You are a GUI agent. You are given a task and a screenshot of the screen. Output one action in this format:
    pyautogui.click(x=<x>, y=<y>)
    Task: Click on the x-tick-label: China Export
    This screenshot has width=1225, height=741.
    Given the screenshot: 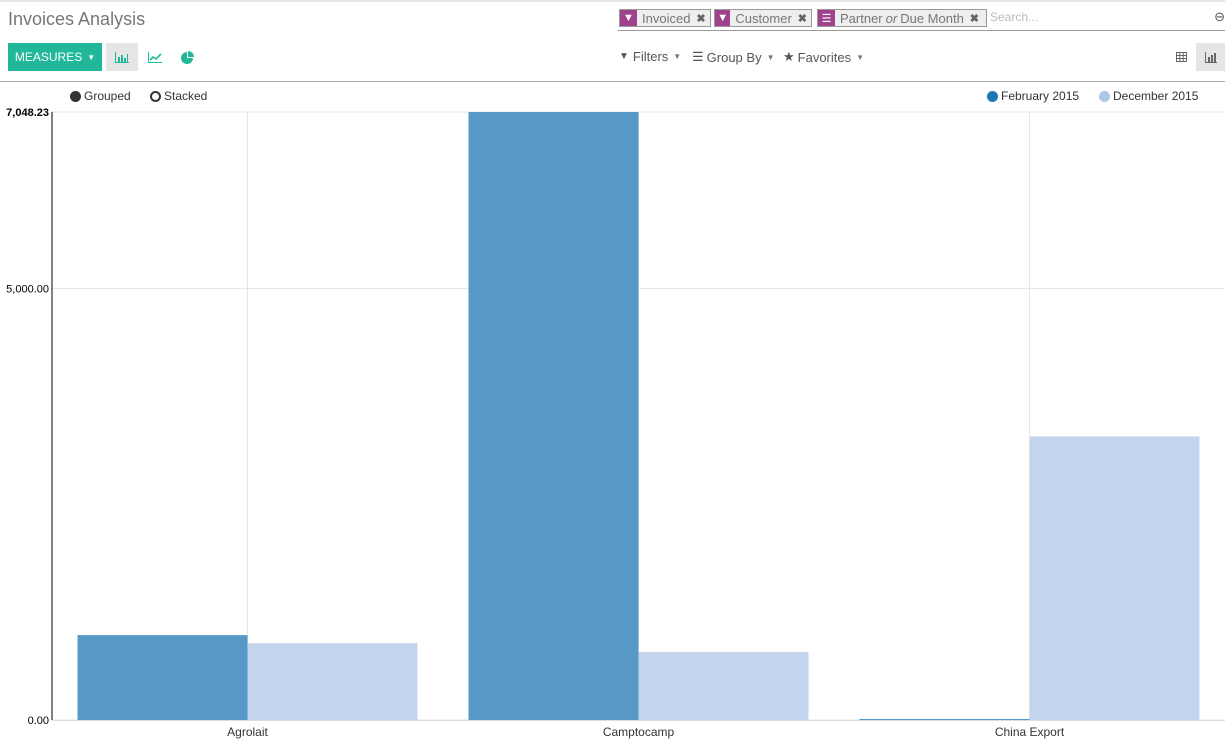 What is the action you would take?
    pyautogui.click(x=1030, y=732)
    